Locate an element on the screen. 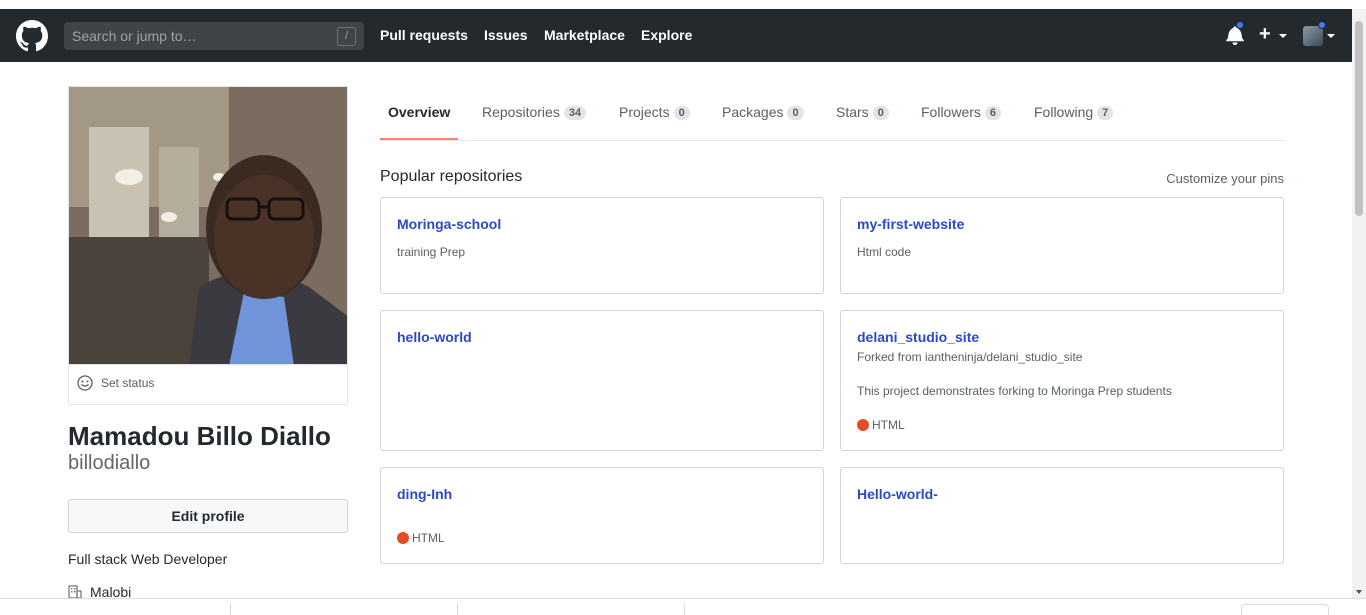 This screenshot has height=615, width=1366. downloads-bar is located at coordinates (683, 606).